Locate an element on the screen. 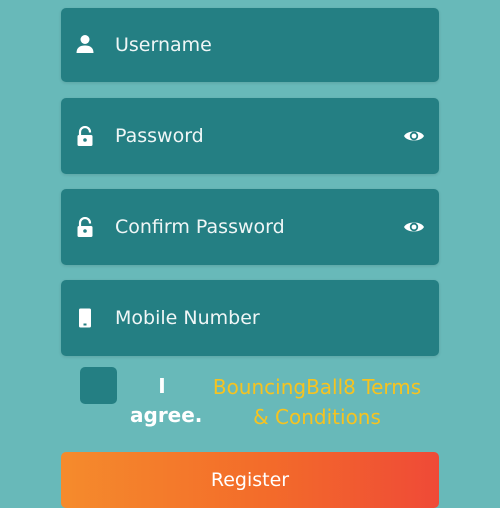 The width and height of the screenshot is (500, 508). username-placeholder: Username is located at coordinates (163, 45).